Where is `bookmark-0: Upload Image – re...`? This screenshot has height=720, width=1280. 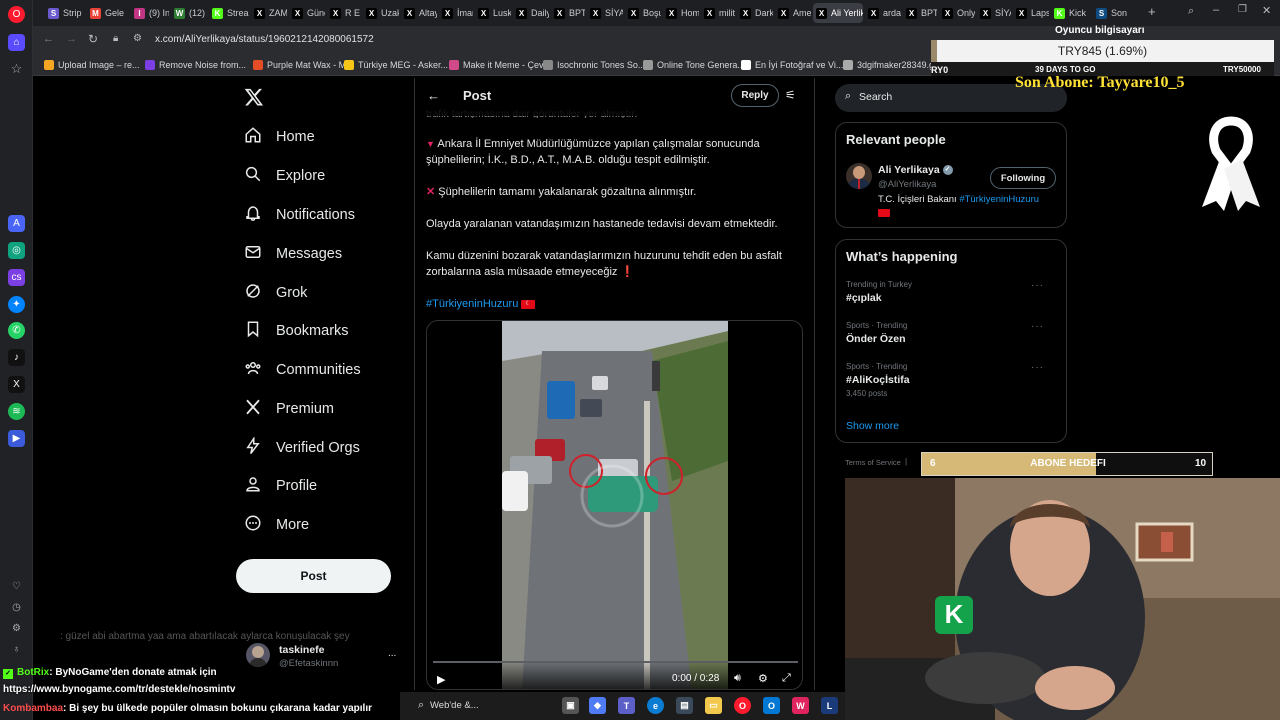
bookmark-0: Upload Image – re... is located at coordinates (92, 65).